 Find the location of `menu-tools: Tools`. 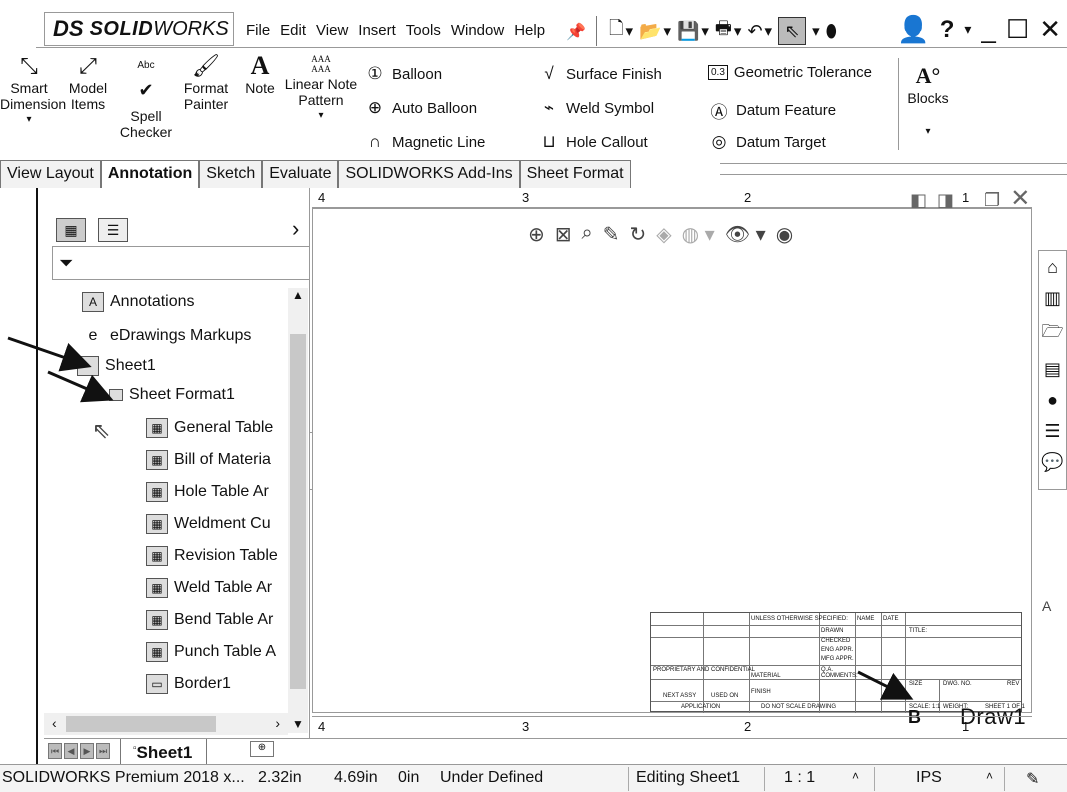

menu-tools: Tools is located at coordinates (423, 30).